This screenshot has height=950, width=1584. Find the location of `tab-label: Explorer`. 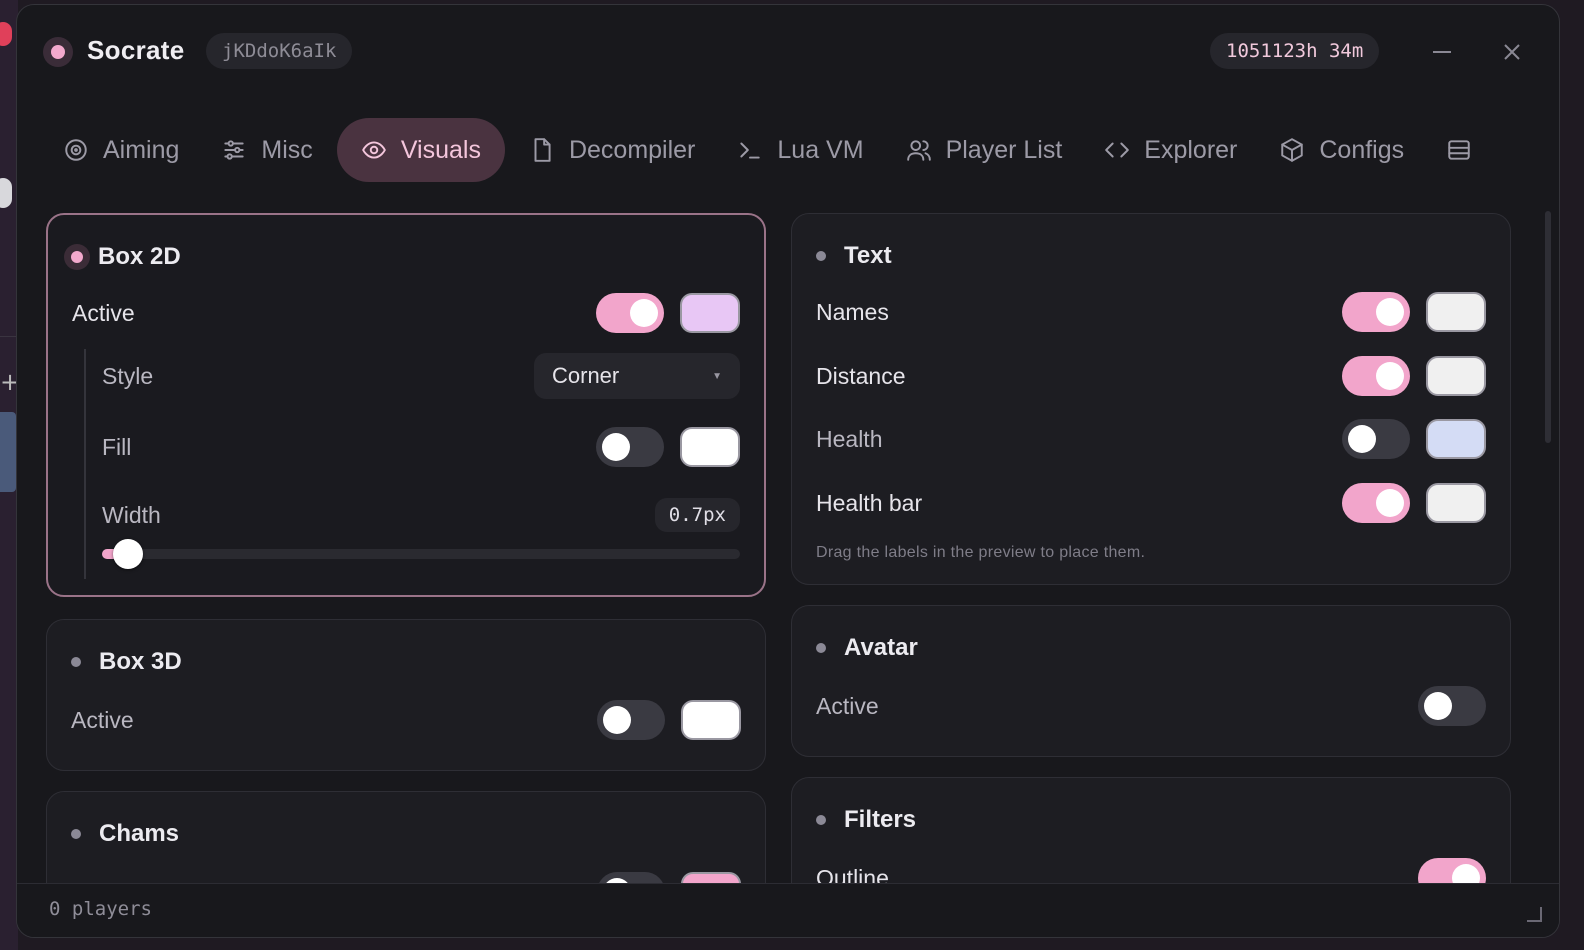

tab-label: Explorer is located at coordinates (1191, 149).